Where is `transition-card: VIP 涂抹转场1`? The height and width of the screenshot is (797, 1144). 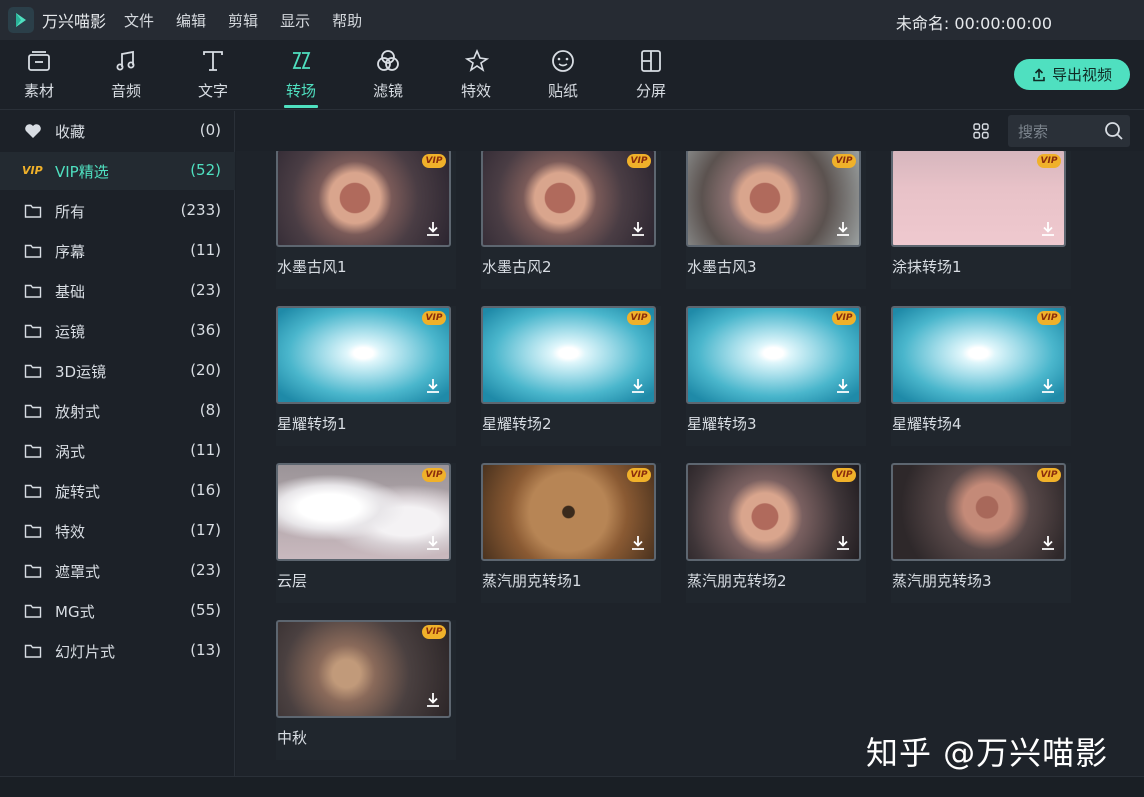
transition-card: VIP 涂抹转场1 is located at coordinates (981, 220).